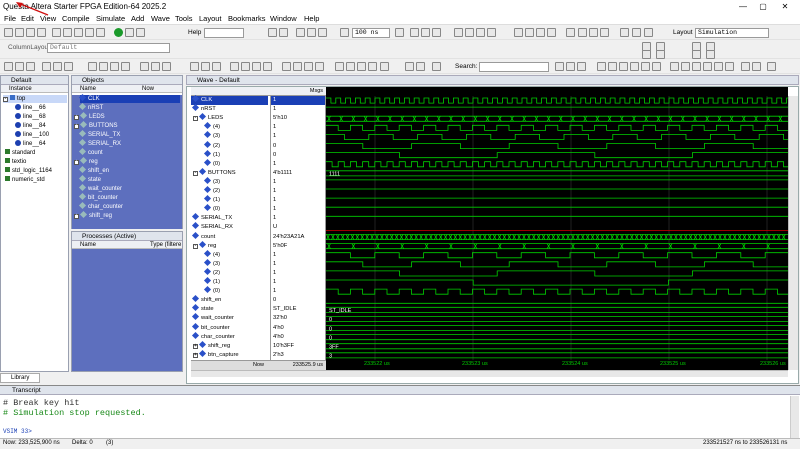 The width and height of the screenshot is (800, 449). I want to click on insert-marker-icon, so click(144, 66).